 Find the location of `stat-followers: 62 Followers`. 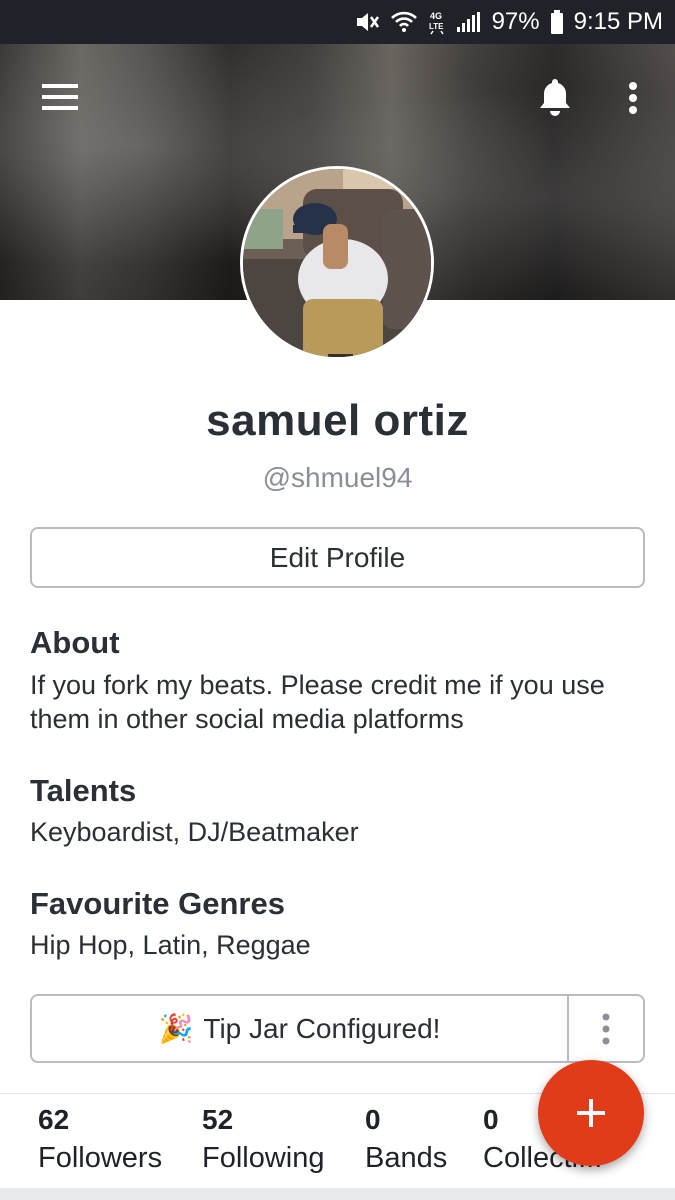

stat-followers: 62 Followers is located at coordinates (100, 1139).